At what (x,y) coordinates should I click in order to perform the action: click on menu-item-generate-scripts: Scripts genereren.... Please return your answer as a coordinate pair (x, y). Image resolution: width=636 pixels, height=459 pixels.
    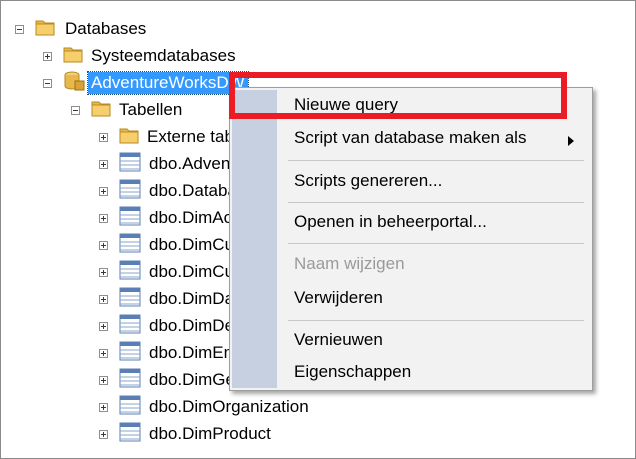
    Looking at the image, I should click on (368, 181).